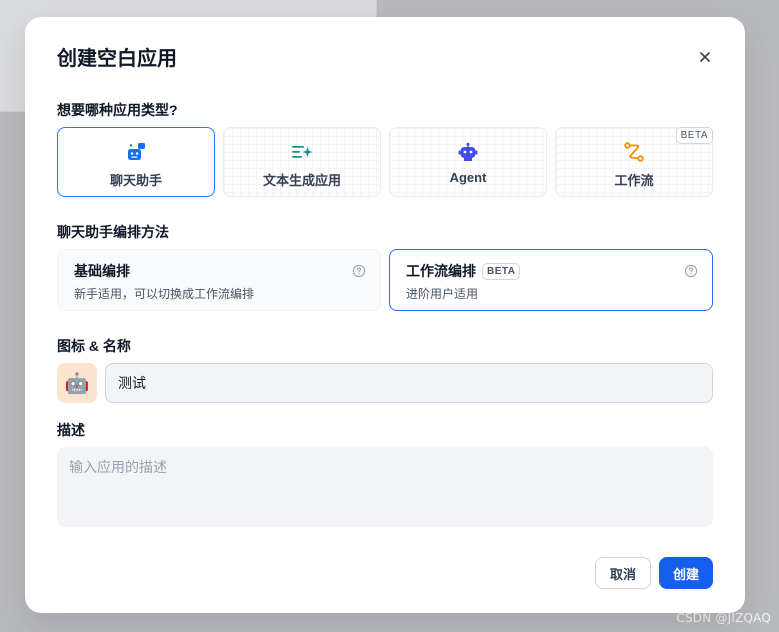 The width and height of the screenshot is (779, 632). Describe the element at coordinates (117, 59) in the screenshot. I see `modal-title: 创建空白应用` at that location.